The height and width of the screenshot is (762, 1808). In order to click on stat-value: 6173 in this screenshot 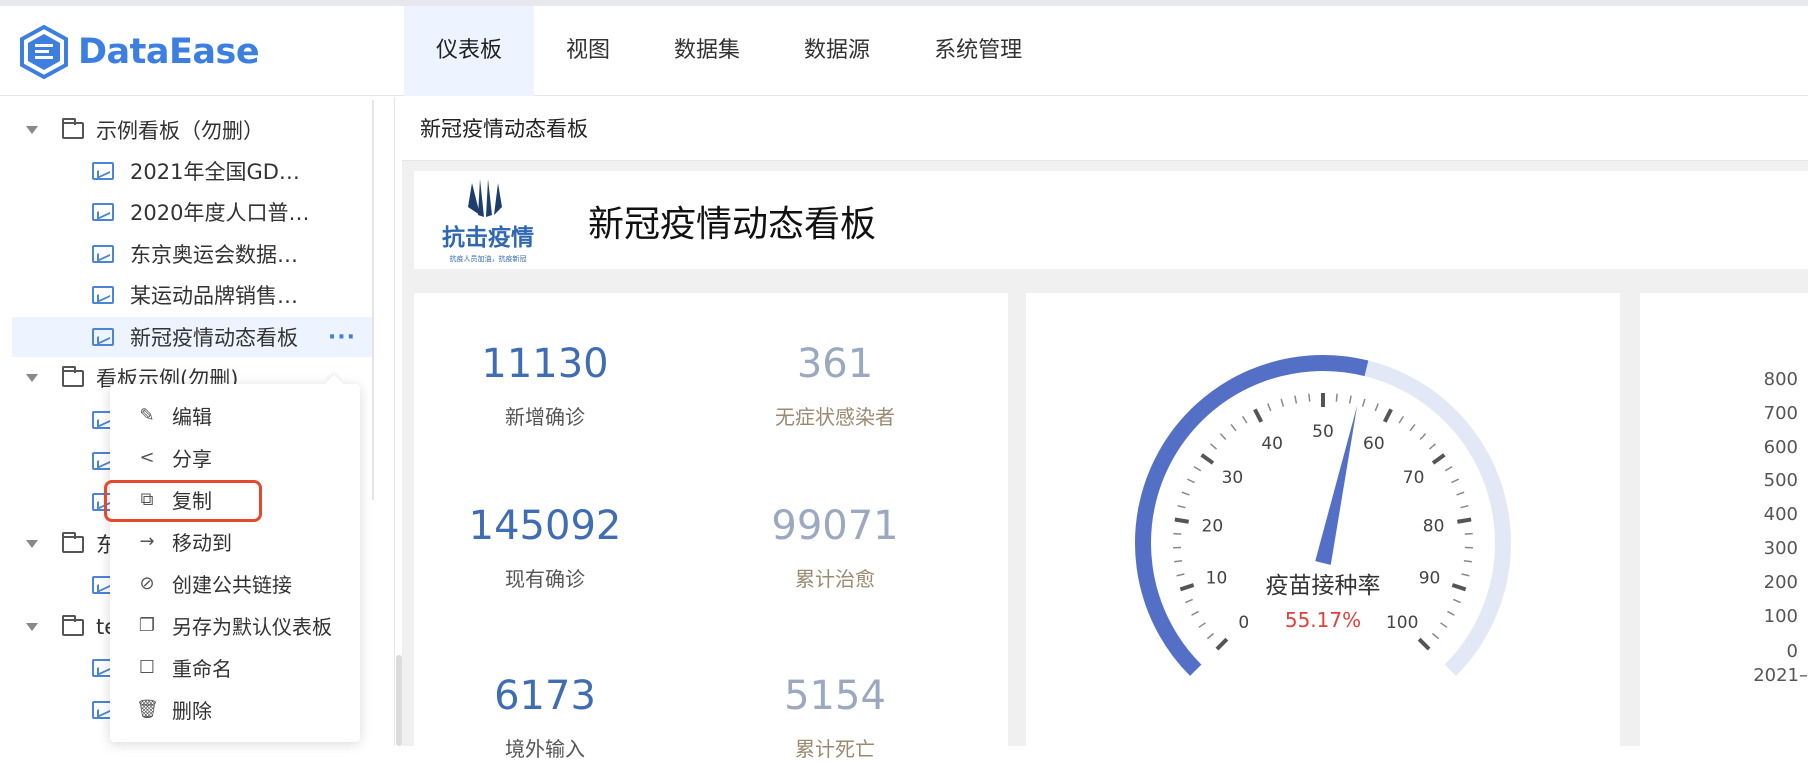, I will do `click(545, 696)`.